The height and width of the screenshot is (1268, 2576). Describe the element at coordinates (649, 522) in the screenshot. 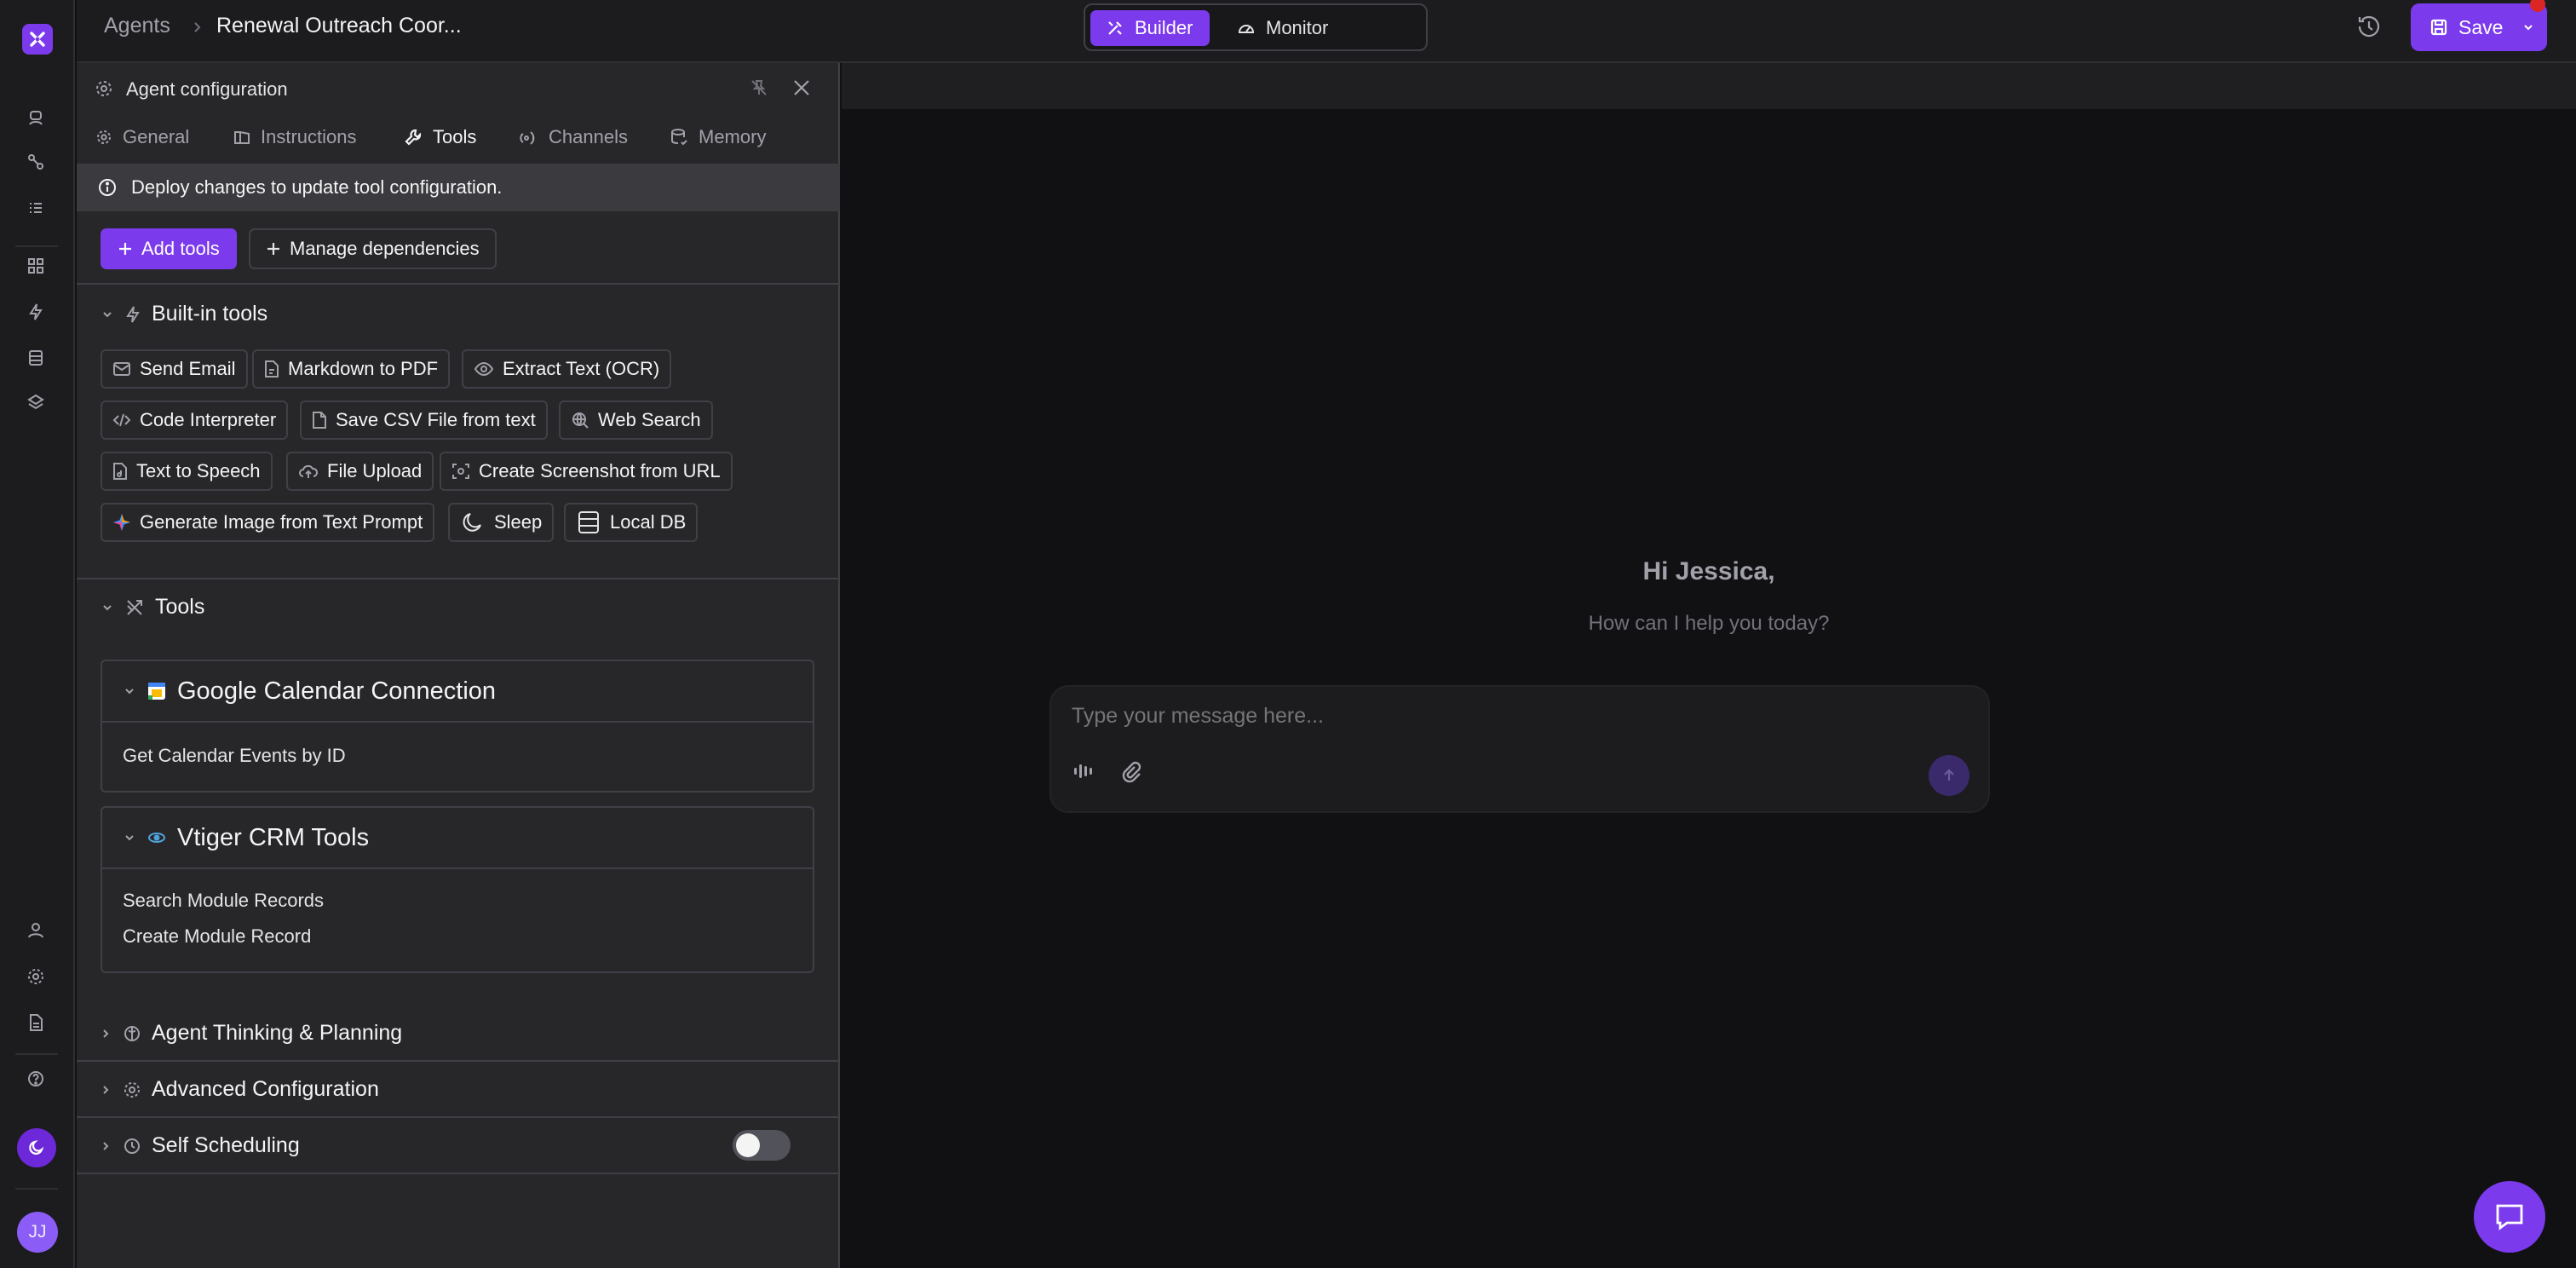

I see `tool-label: Local DB` at that location.